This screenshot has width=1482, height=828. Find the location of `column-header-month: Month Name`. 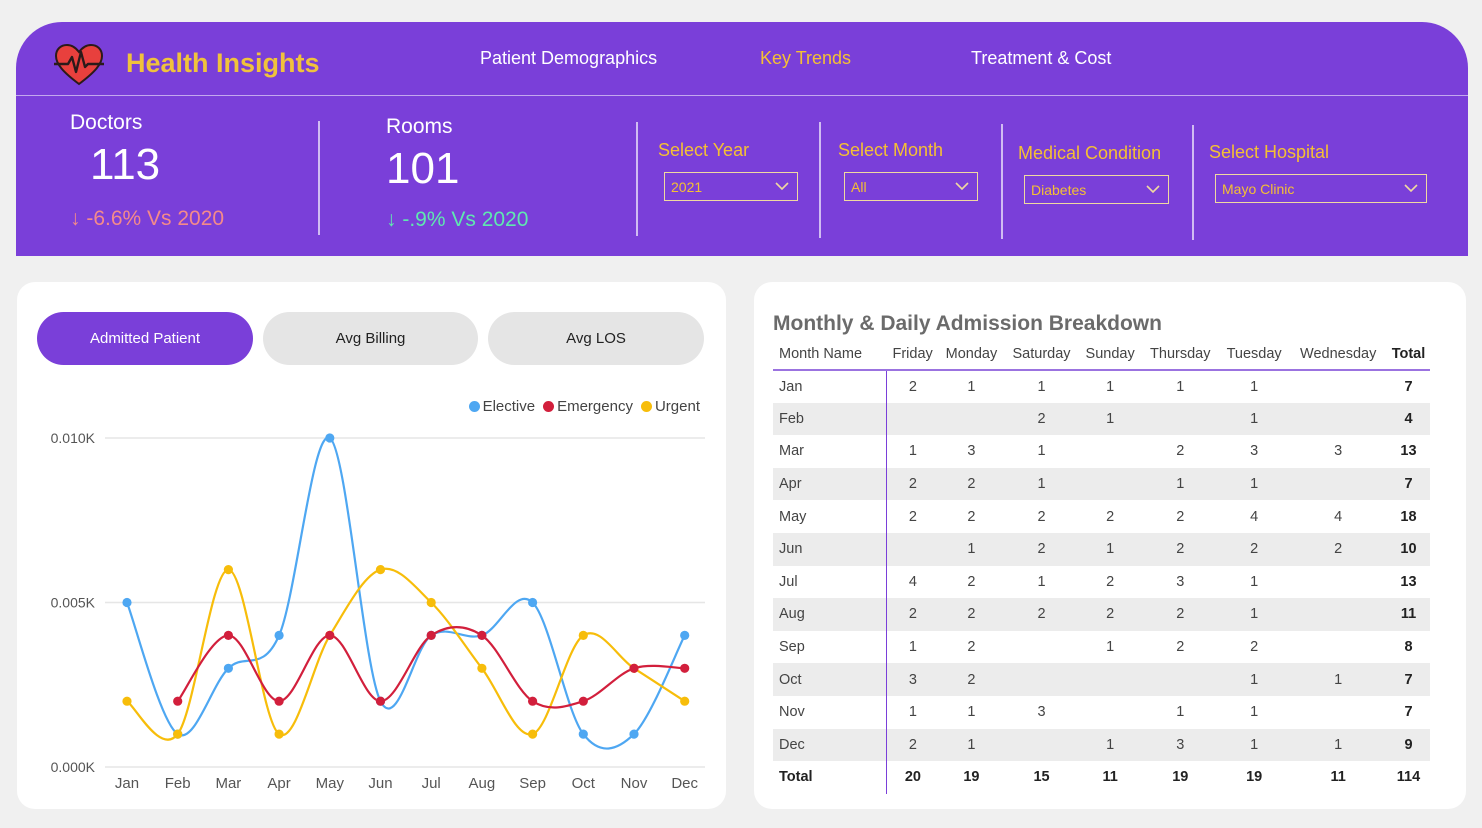

column-header-month: Month Name is located at coordinates (830, 354).